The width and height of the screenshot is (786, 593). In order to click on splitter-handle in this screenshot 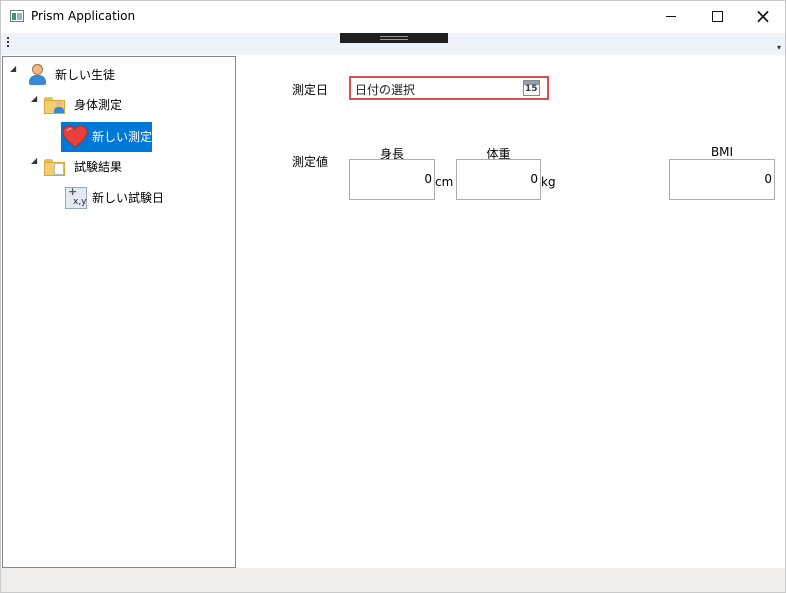, I will do `click(394, 38)`.